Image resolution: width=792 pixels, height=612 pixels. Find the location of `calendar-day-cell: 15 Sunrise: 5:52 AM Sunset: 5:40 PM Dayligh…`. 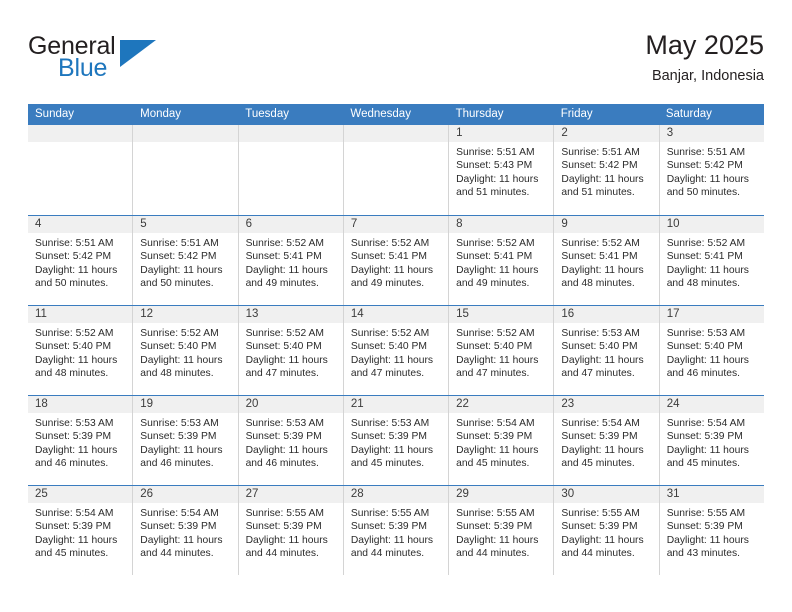

calendar-day-cell: 15 Sunrise: 5:52 AM Sunset: 5:40 PM Dayligh… is located at coordinates (502, 350).